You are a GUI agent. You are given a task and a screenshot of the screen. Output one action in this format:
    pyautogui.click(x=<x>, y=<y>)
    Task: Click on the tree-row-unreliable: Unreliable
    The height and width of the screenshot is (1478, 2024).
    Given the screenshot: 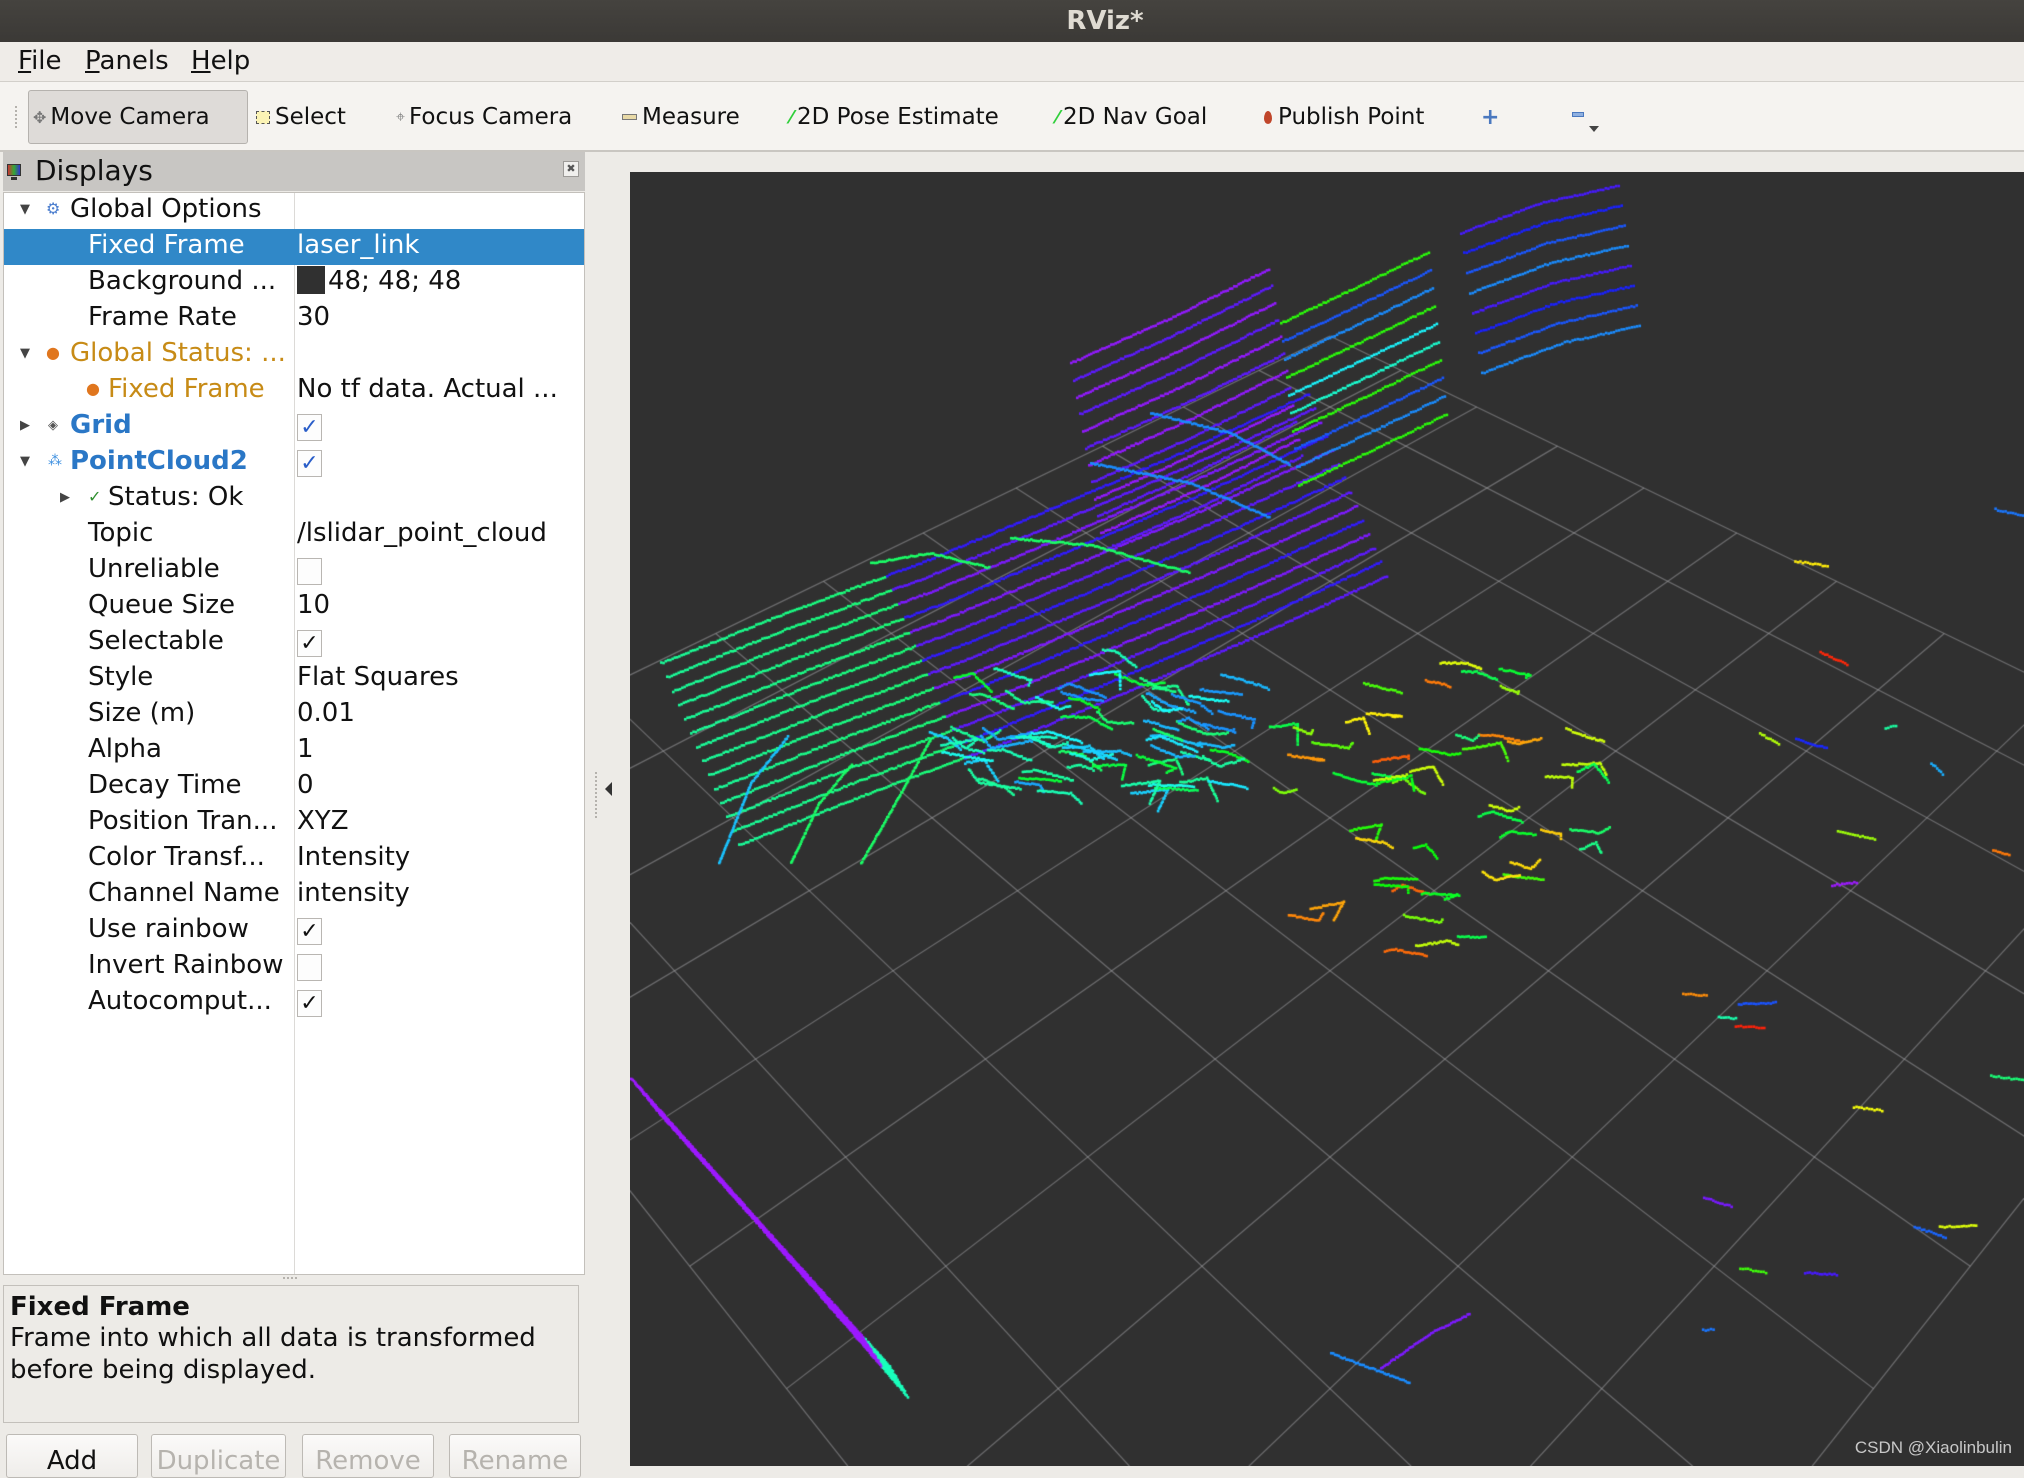 What is the action you would take?
    pyautogui.click(x=294, y=571)
    